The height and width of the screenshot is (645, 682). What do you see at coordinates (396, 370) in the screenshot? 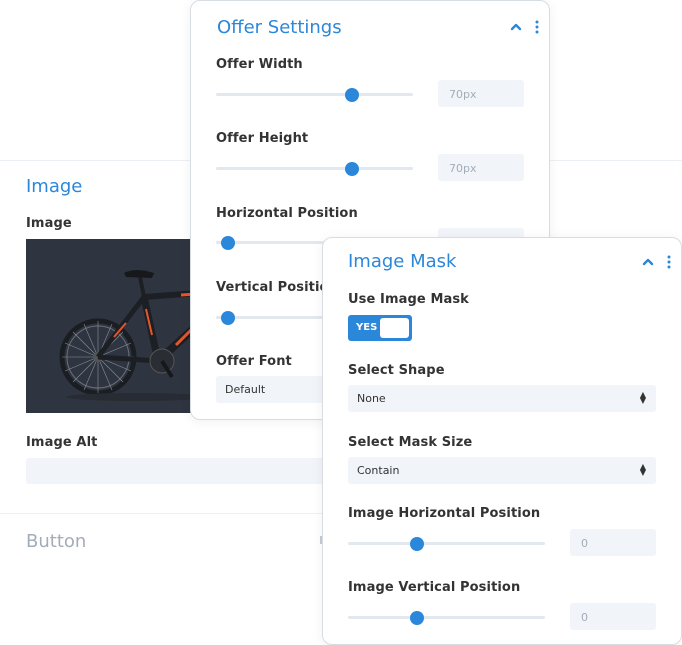
I see `select-shape-label: Select Shape` at bounding box center [396, 370].